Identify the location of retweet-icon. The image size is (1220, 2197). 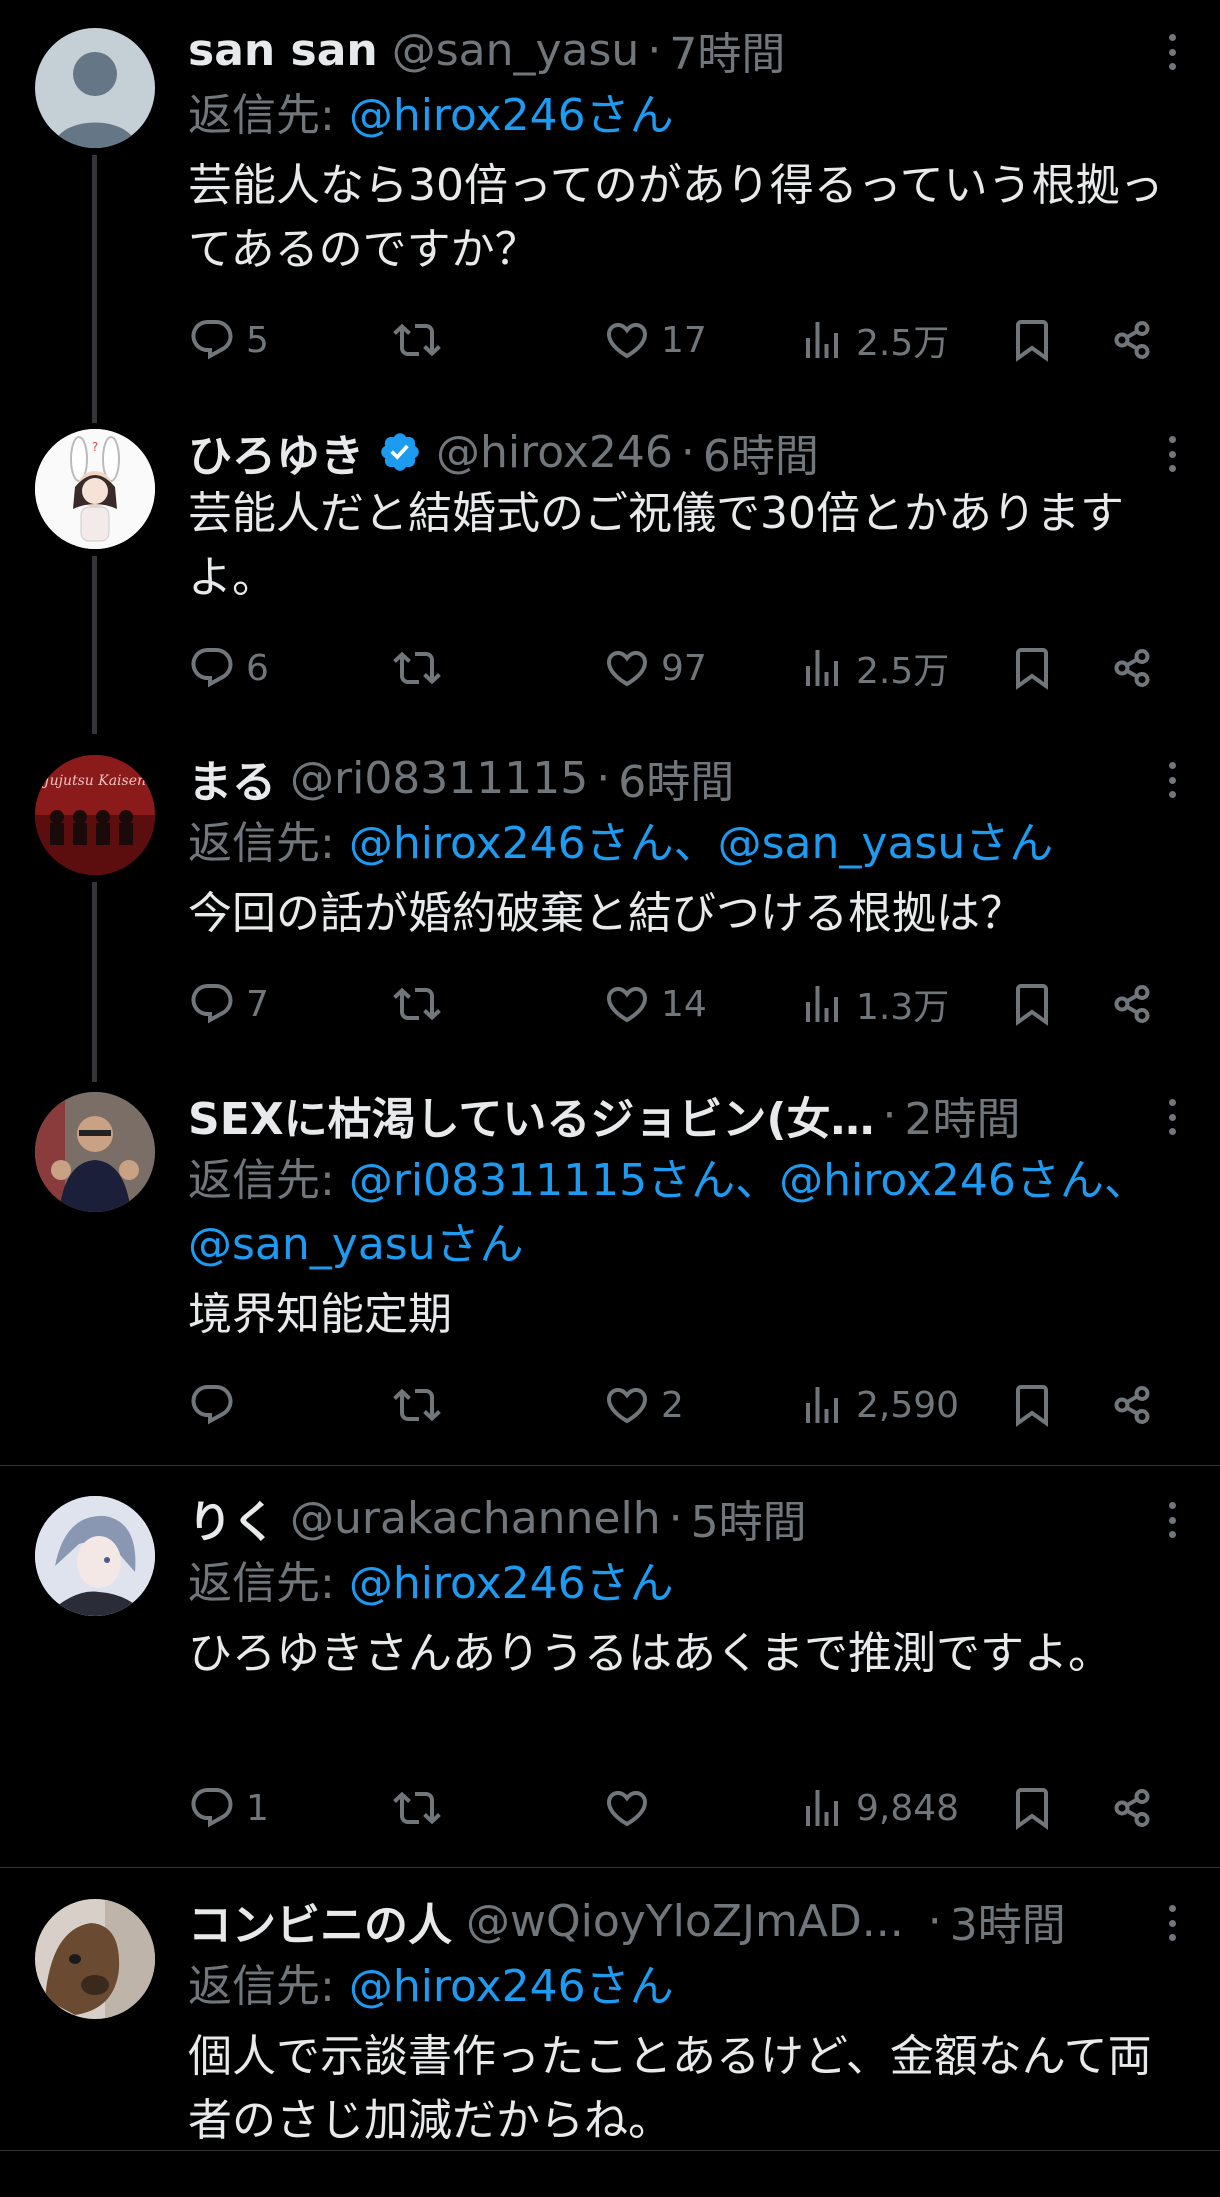
(417, 668).